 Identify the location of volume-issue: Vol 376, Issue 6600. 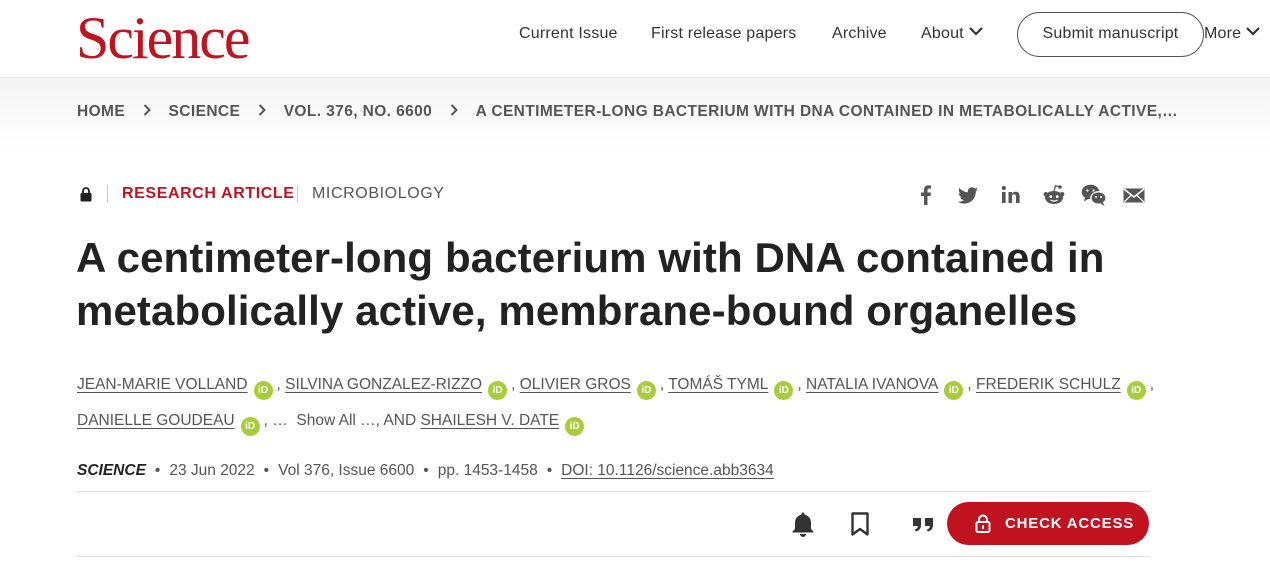
(346, 470).